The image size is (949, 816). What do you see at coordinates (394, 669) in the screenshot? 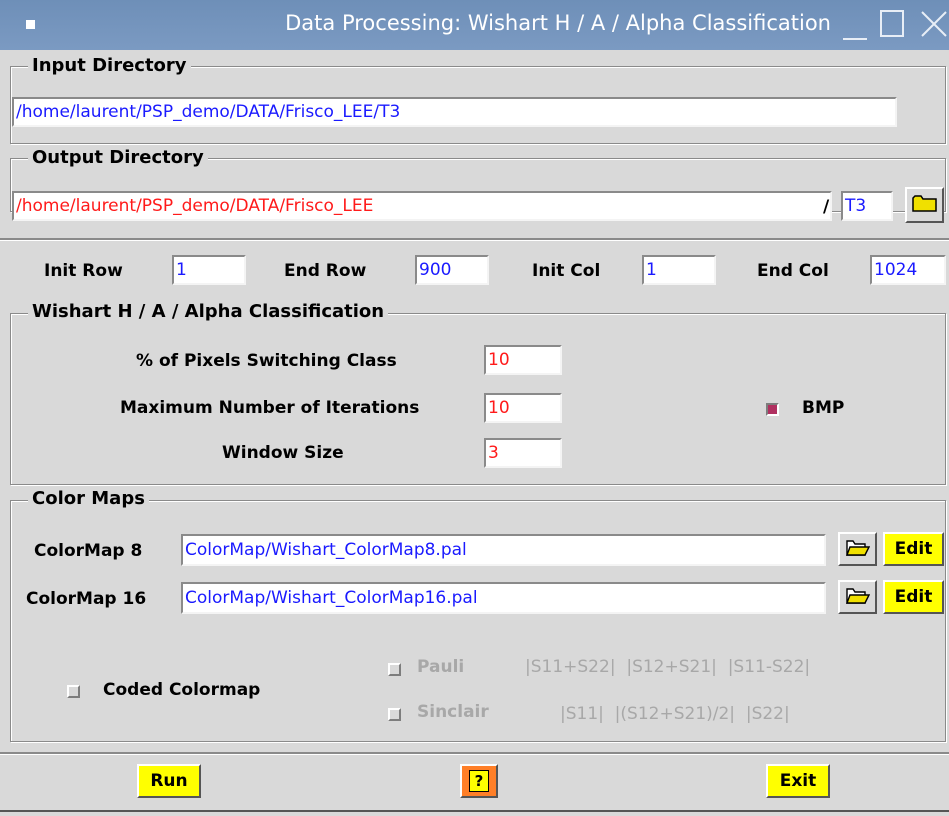
I see `pauli-checkbox` at bounding box center [394, 669].